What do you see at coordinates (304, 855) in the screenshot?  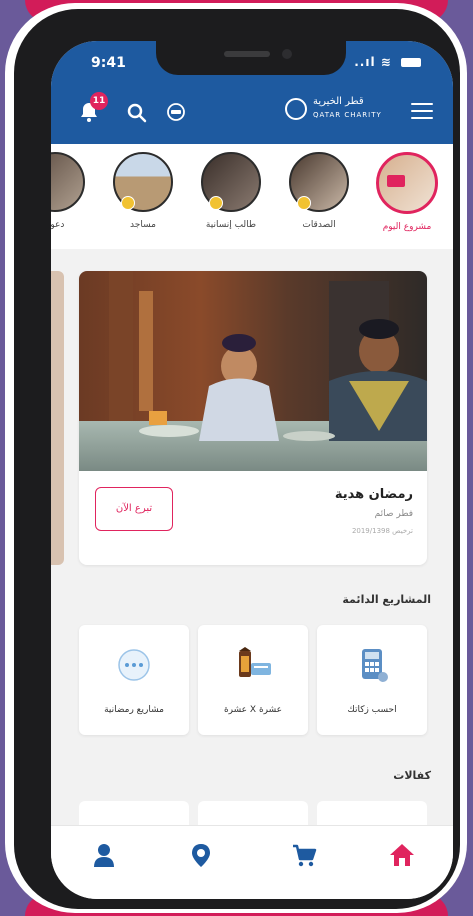 I see `cart-icon` at bounding box center [304, 855].